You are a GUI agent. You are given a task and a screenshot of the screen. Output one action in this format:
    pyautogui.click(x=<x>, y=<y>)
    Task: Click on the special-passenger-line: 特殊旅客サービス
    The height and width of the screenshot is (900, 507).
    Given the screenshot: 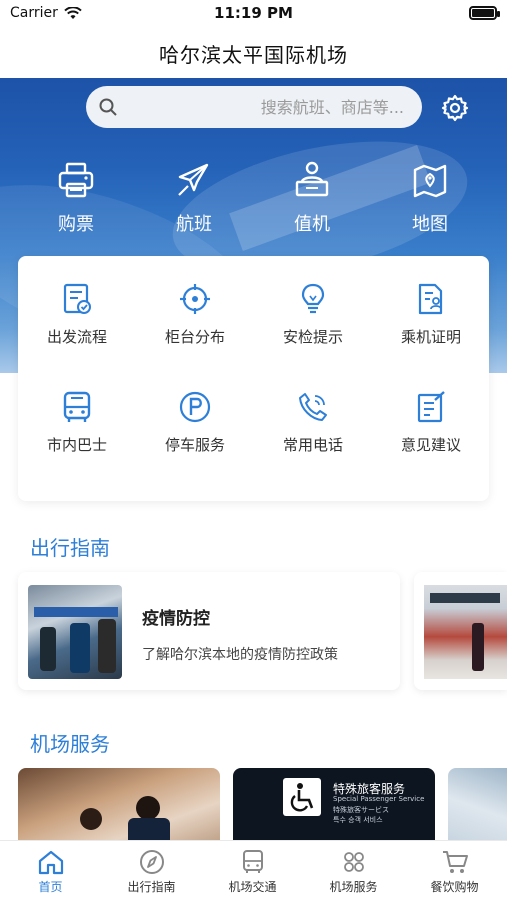 What is the action you would take?
    pyautogui.click(x=361, y=810)
    